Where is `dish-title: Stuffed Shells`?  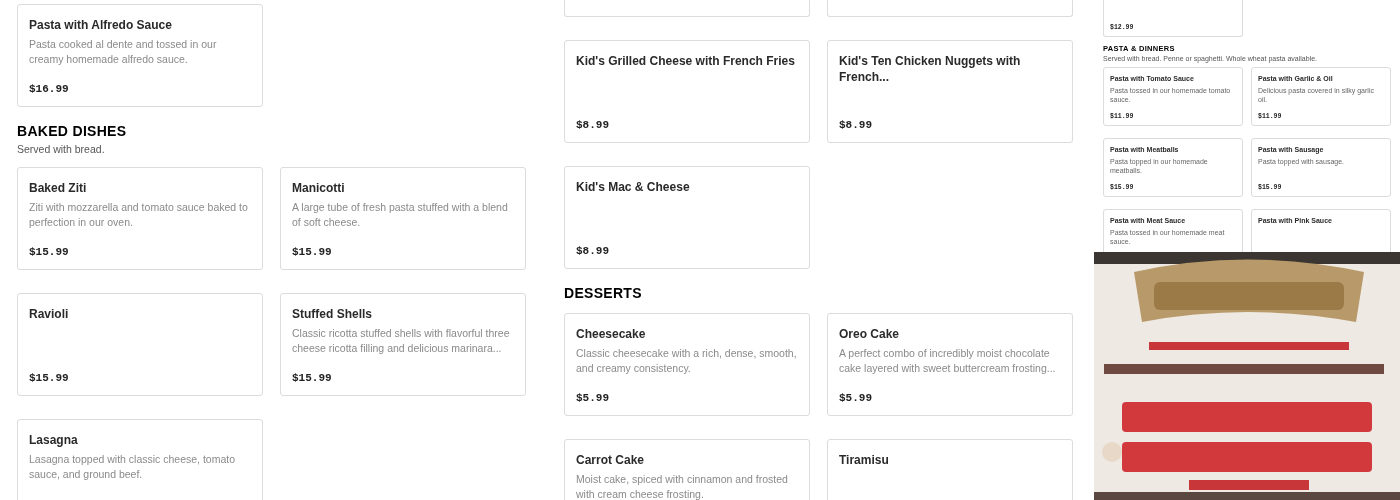 dish-title: Stuffed Shells is located at coordinates (332, 315).